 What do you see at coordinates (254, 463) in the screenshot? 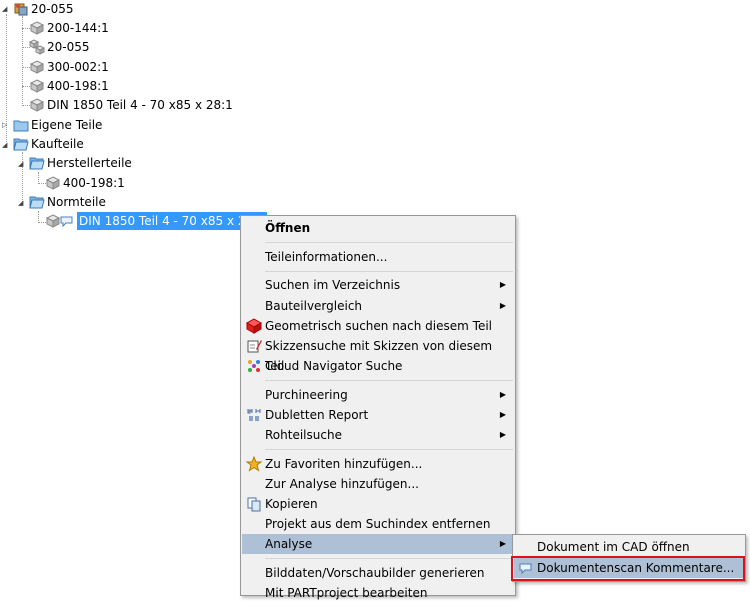
I see `star-icon` at bounding box center [254, 463].